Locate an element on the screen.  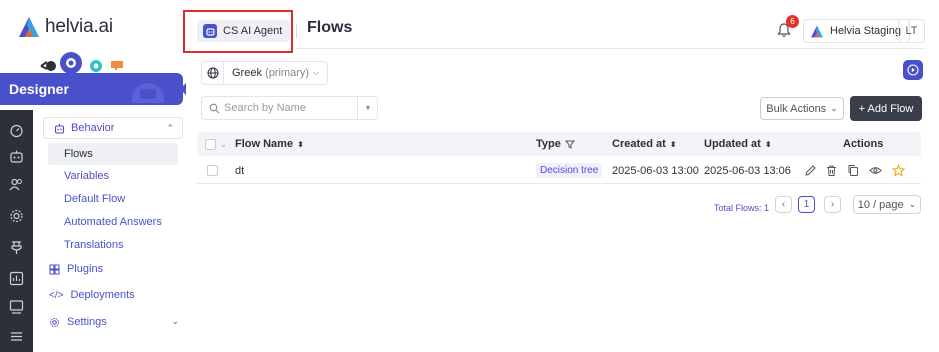
designer-section-header: Designer is located at coordinates (91, 89).